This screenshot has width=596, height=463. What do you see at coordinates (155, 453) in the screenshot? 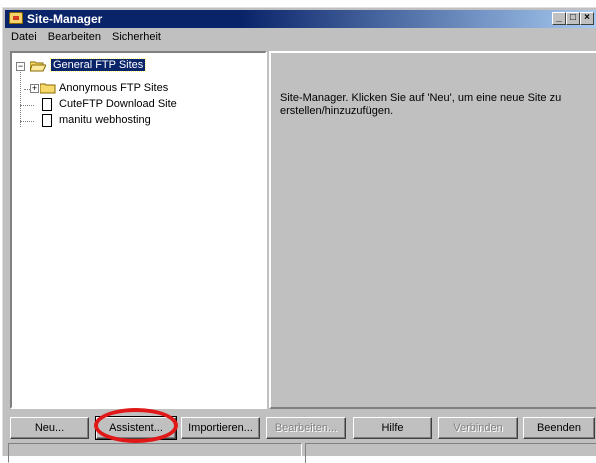
I see `status-bar-left` at bounding box center [155, 453].